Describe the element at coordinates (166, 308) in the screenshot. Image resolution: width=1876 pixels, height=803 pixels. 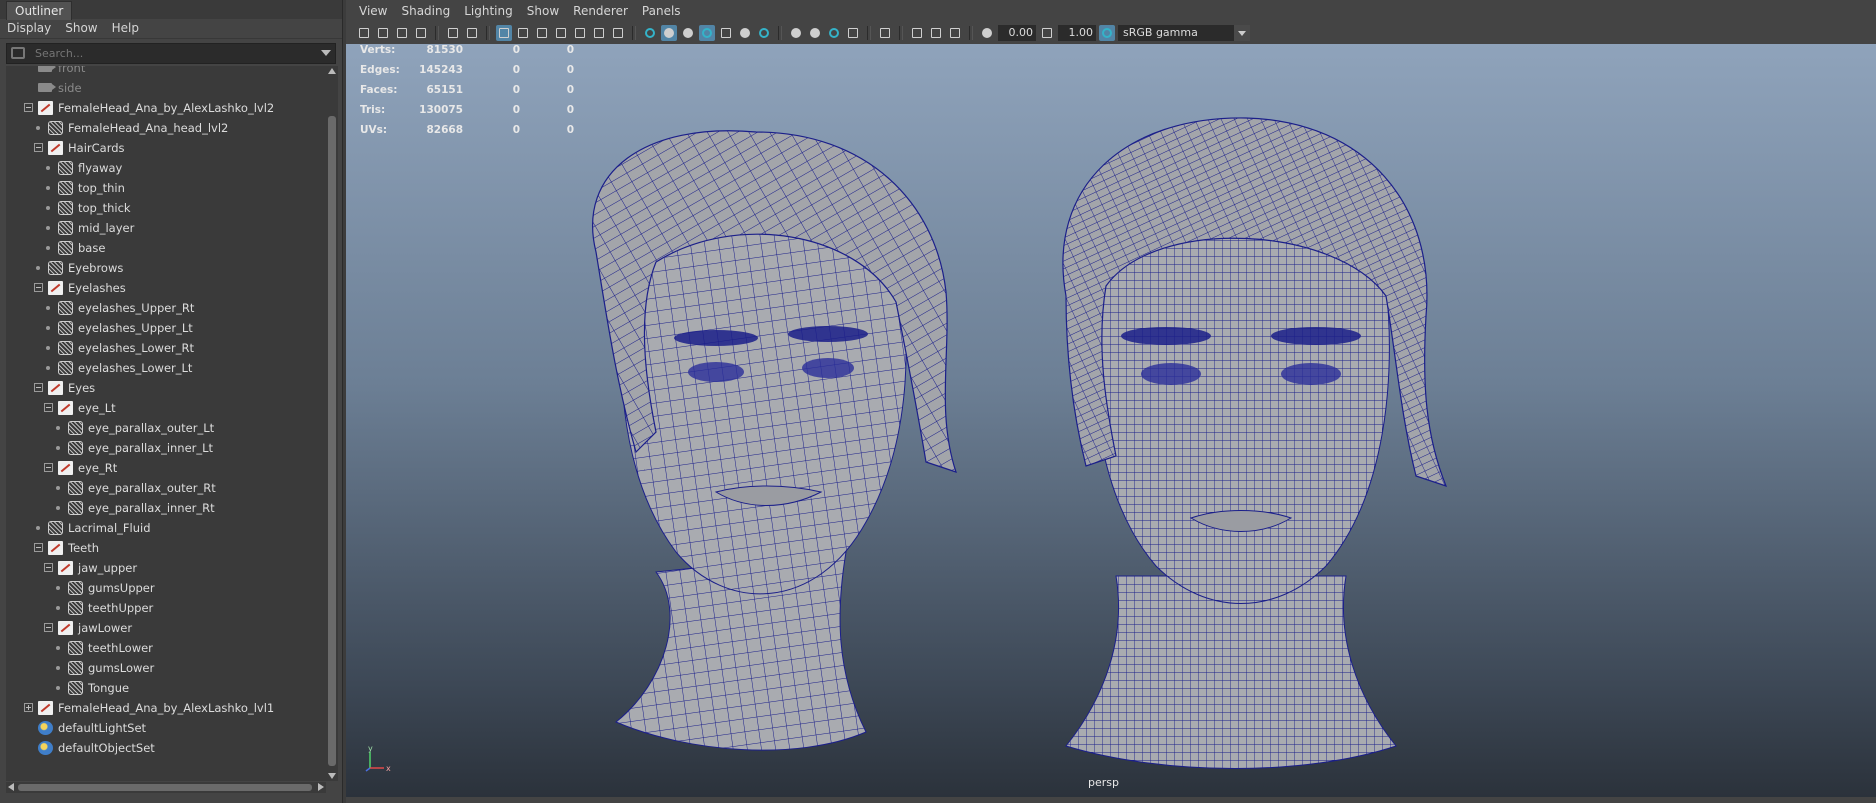
I see `outliner-item: eyelashes_Upper_Rt` at that location.